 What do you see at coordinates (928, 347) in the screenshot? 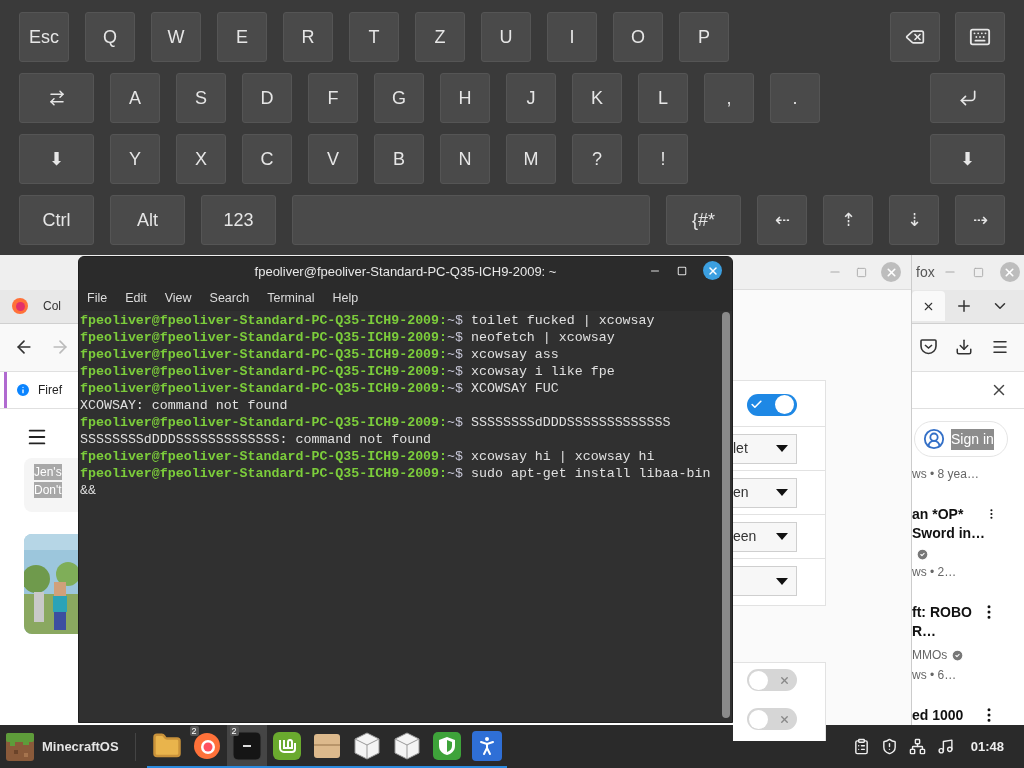
I see `pocket-icon` at bounding box center [928, 347].